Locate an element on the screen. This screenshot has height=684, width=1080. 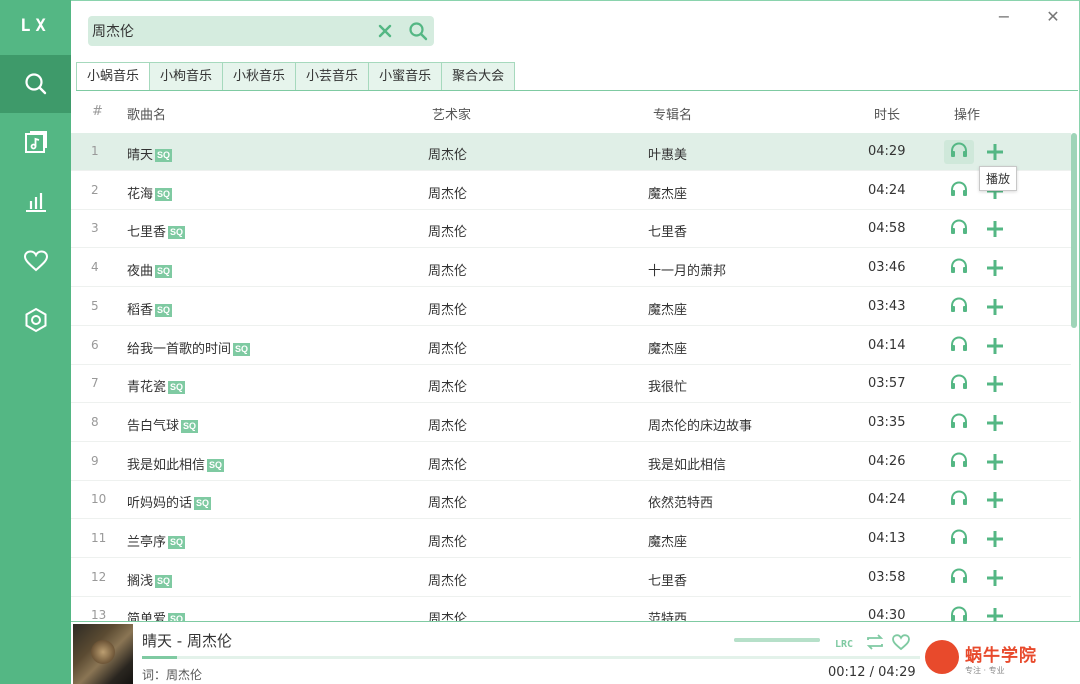
table-row: 12 搁浅 SQ 周杰伦 七里香 03:58 is located at coordinates (571, 578).